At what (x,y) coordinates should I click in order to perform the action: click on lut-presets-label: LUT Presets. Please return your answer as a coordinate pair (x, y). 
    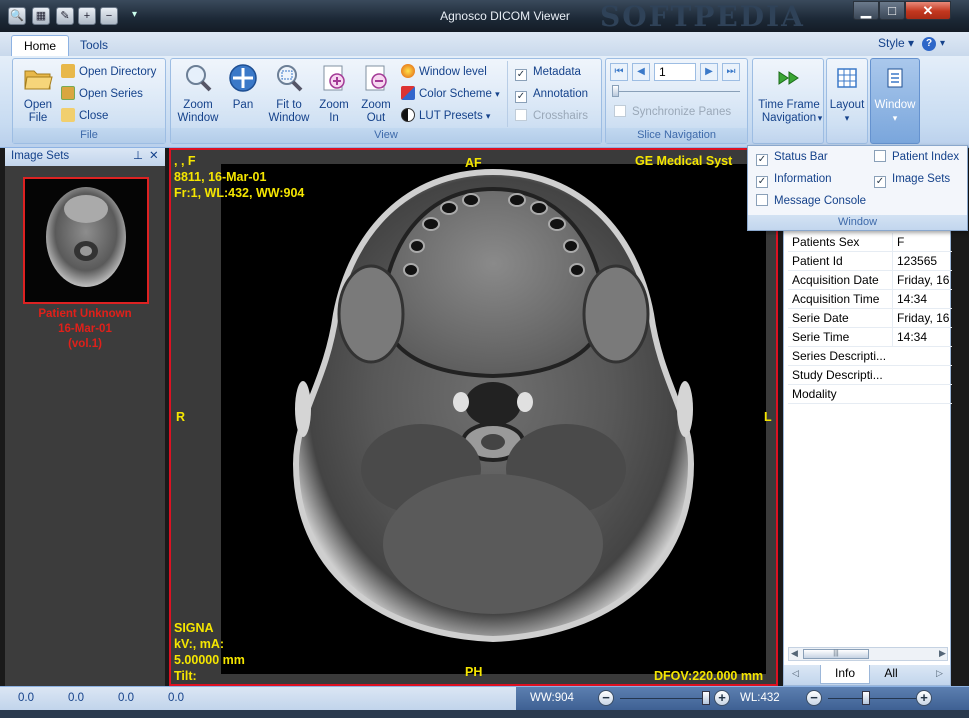
    Looking at the image, I should click on (451, 116).